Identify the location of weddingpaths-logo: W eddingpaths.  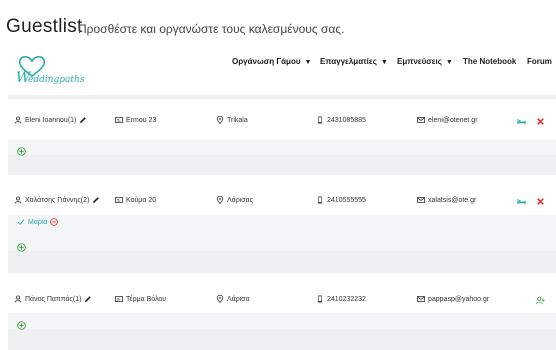
(54, 69).